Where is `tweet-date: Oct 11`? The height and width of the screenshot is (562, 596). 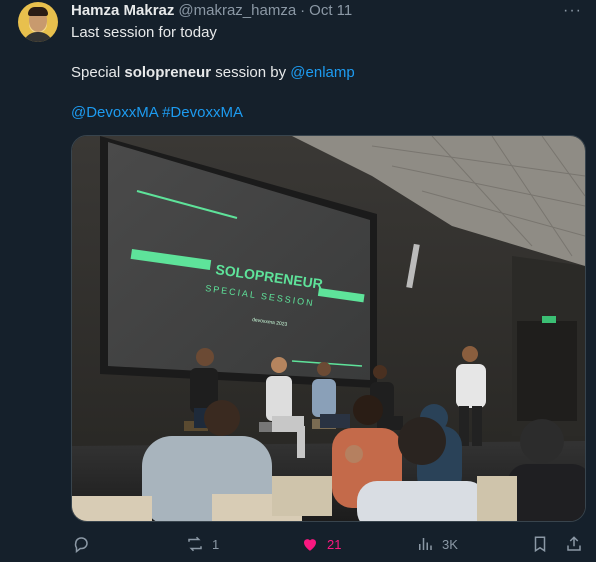
tweet-date: Oct 11 is located at coordinates (330, 10).